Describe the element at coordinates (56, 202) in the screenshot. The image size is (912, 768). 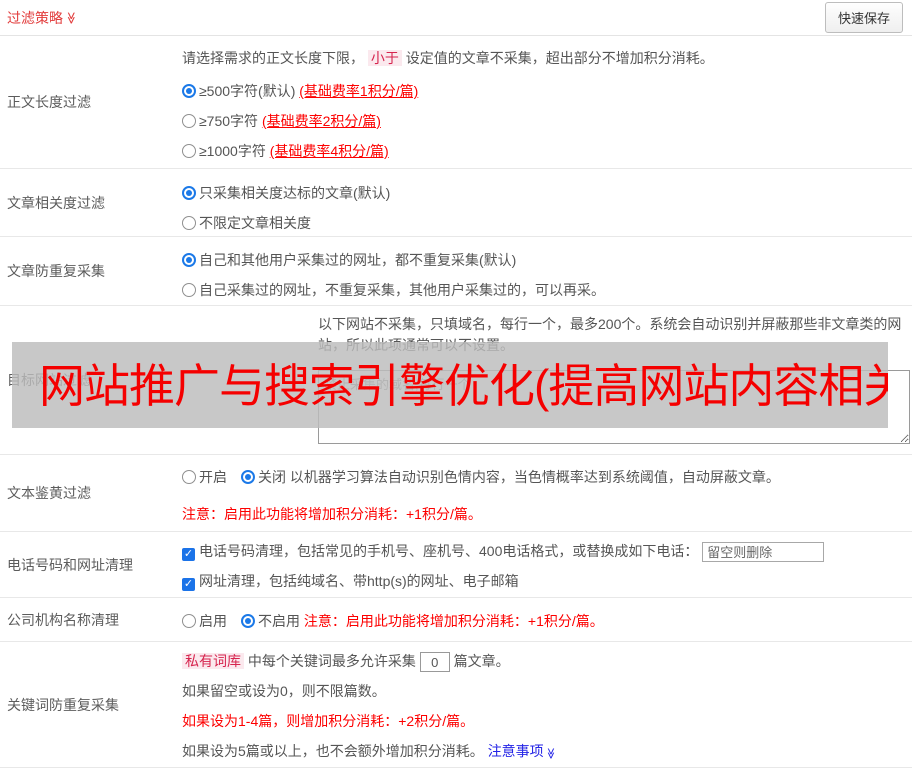
I see `relevance-filter-label: 文章相关度过滤` at that location.